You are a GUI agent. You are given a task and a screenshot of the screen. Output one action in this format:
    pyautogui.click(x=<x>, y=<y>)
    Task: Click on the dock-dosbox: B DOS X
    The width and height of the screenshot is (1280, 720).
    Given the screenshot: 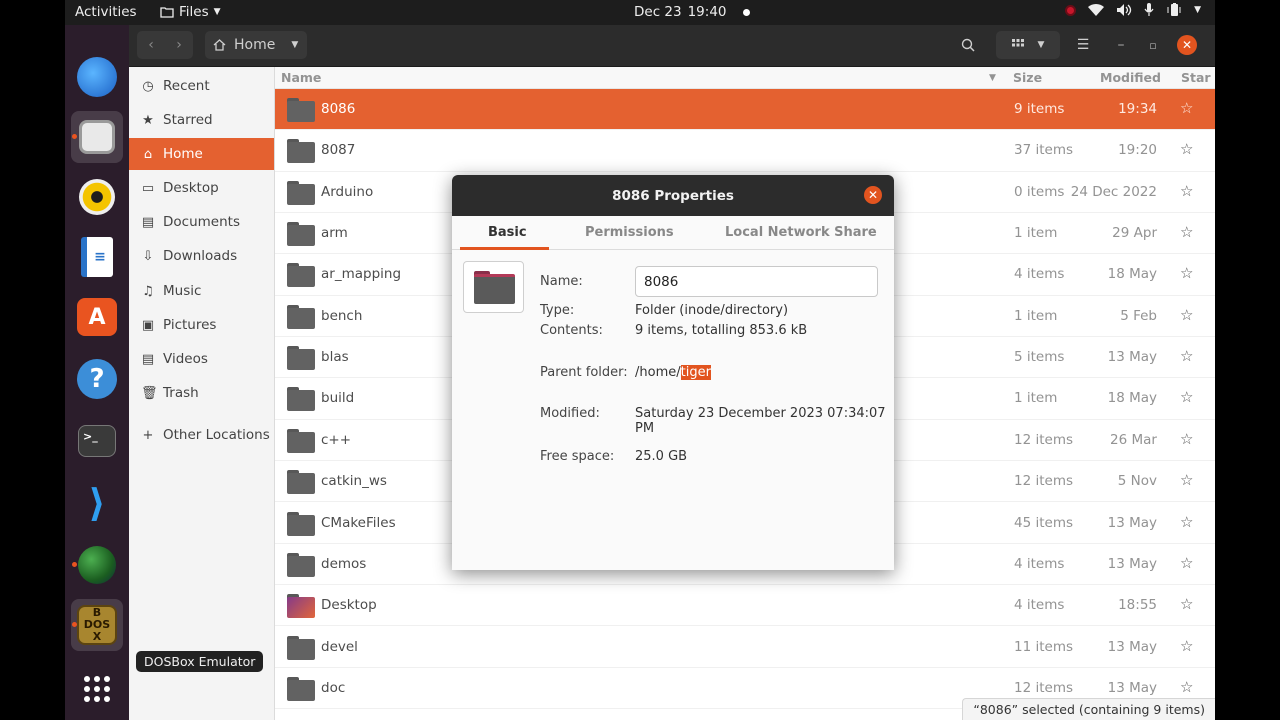 What is the action you would take?
    pyautogui.click(x=97, y=625)
    